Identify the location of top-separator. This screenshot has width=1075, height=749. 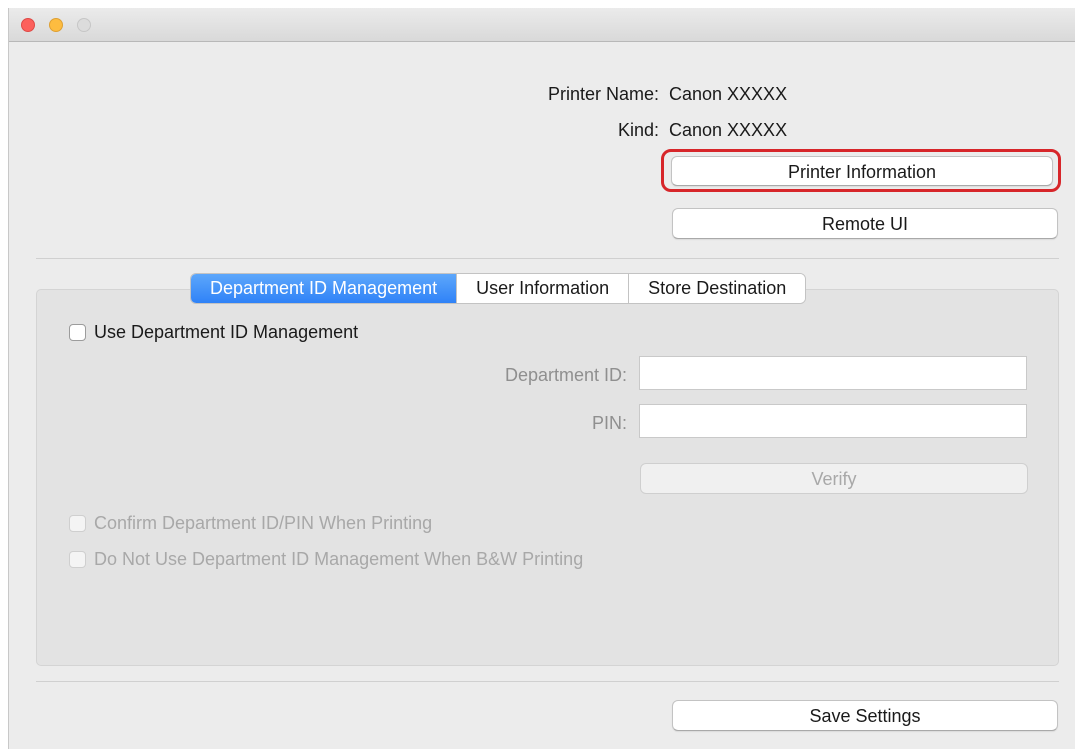
(547, 258).